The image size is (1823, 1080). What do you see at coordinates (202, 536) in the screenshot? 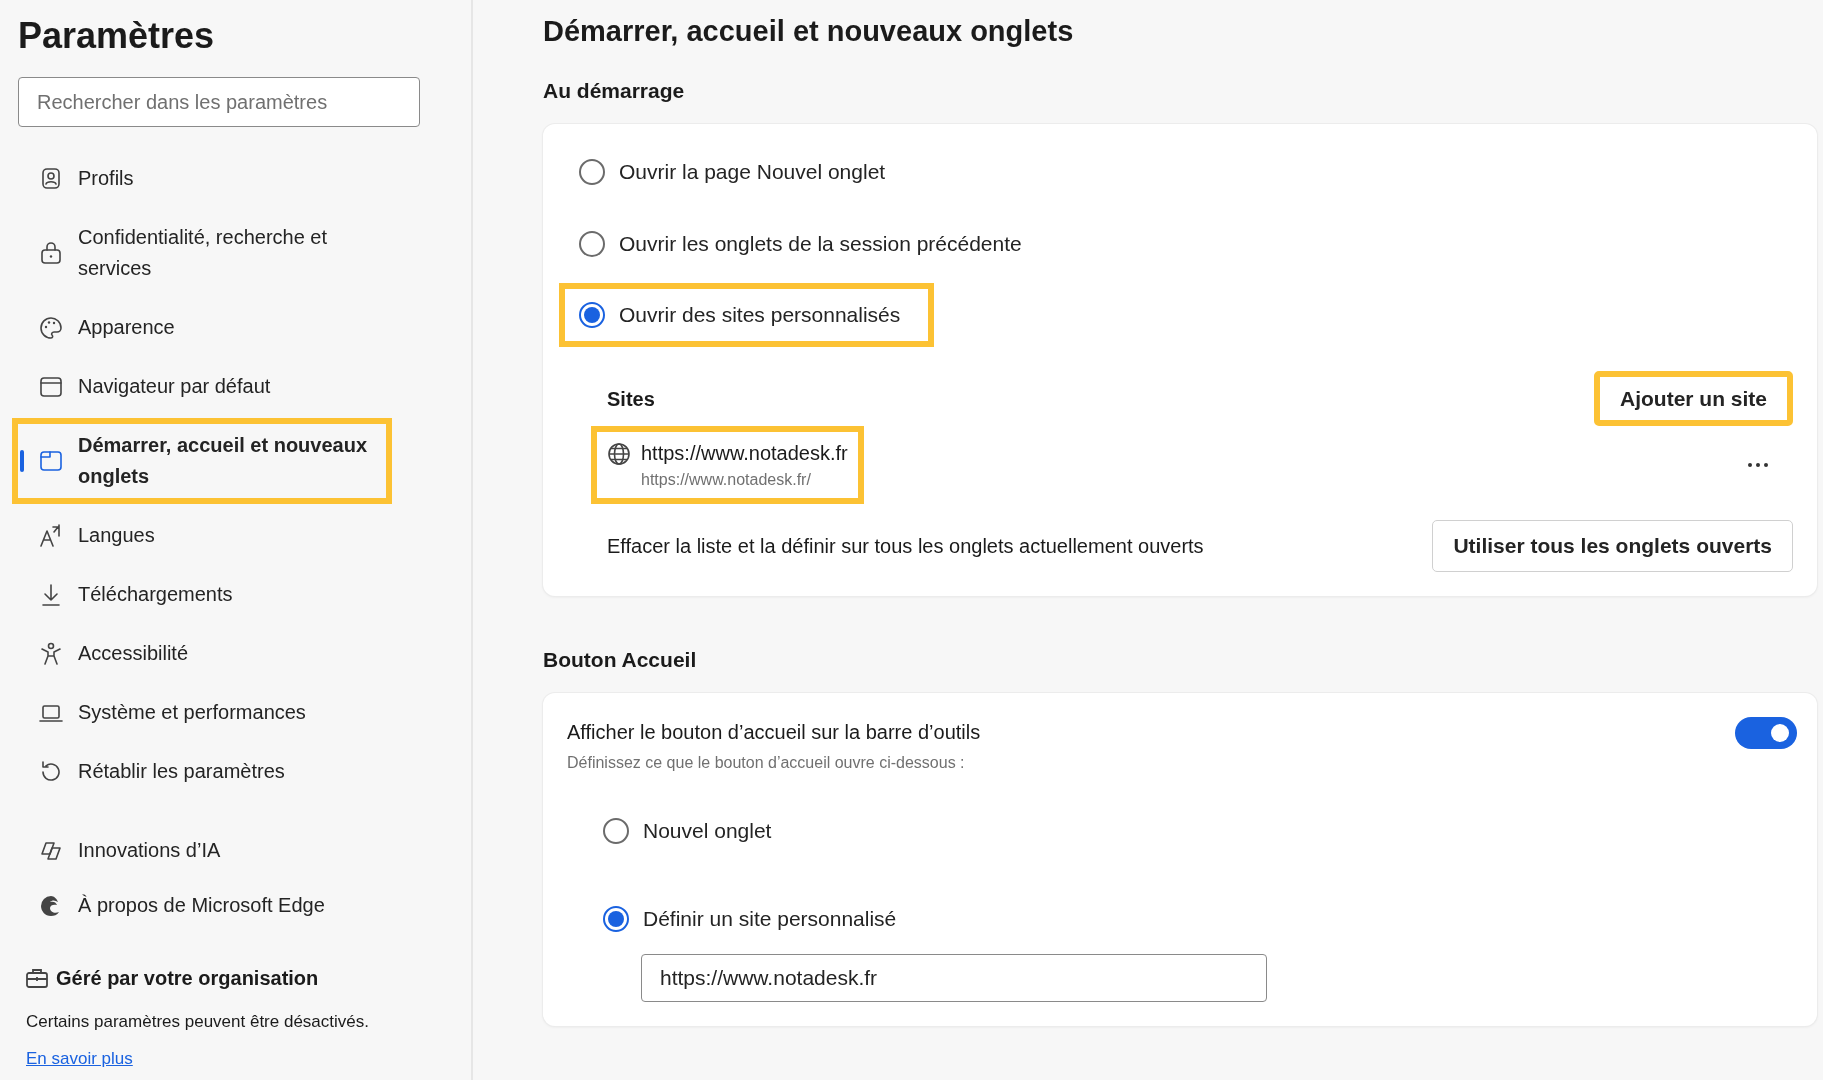
I see `sidebar-item: Langues` at bounding box center [202, 536].